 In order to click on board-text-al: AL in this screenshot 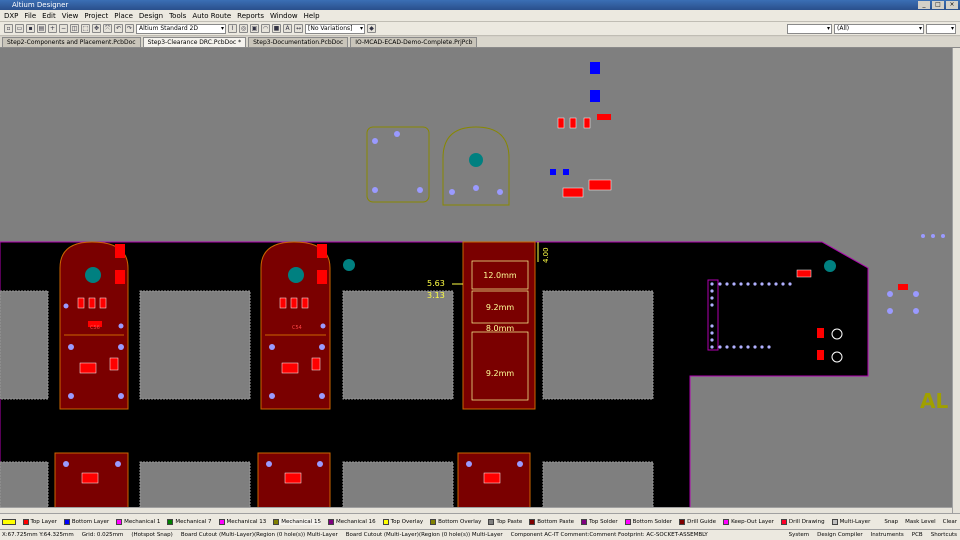, I will do `click(934, 401)`.